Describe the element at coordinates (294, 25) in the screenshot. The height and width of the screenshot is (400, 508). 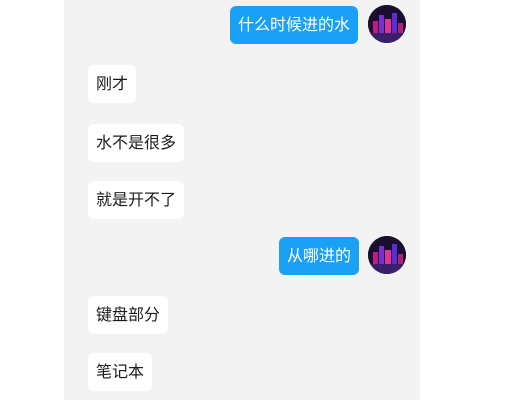
I see `message-bubble-outgoing: 什么时候进的水` at that location.